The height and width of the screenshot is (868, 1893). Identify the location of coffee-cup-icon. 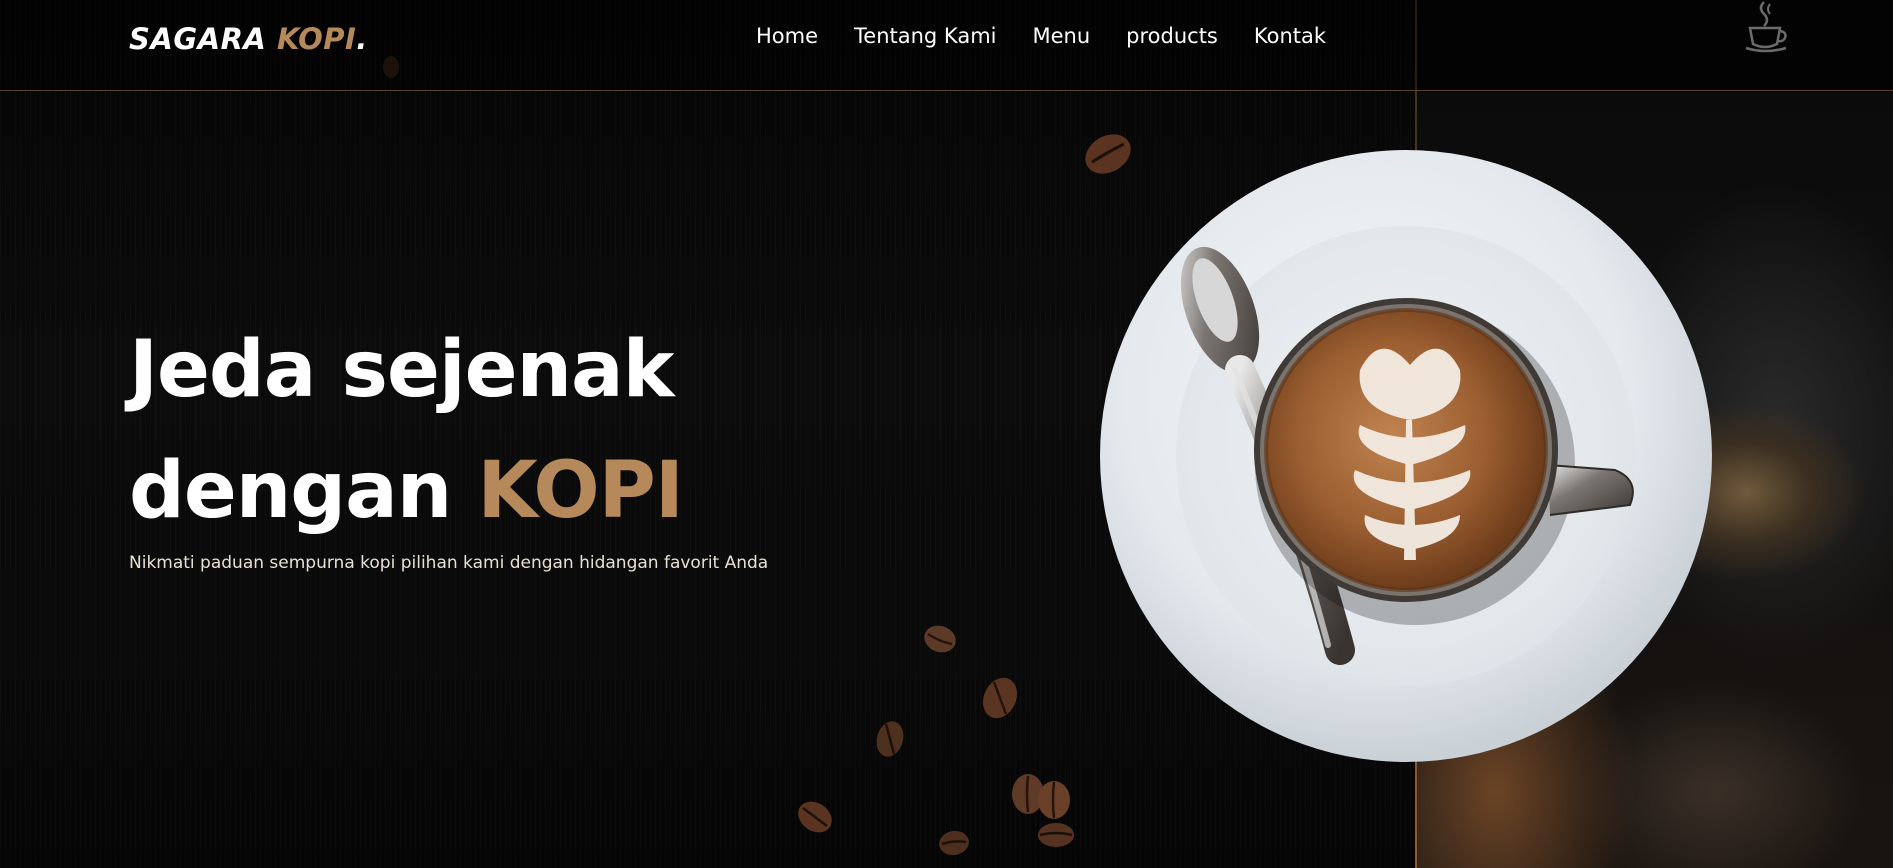
(1766, 27).